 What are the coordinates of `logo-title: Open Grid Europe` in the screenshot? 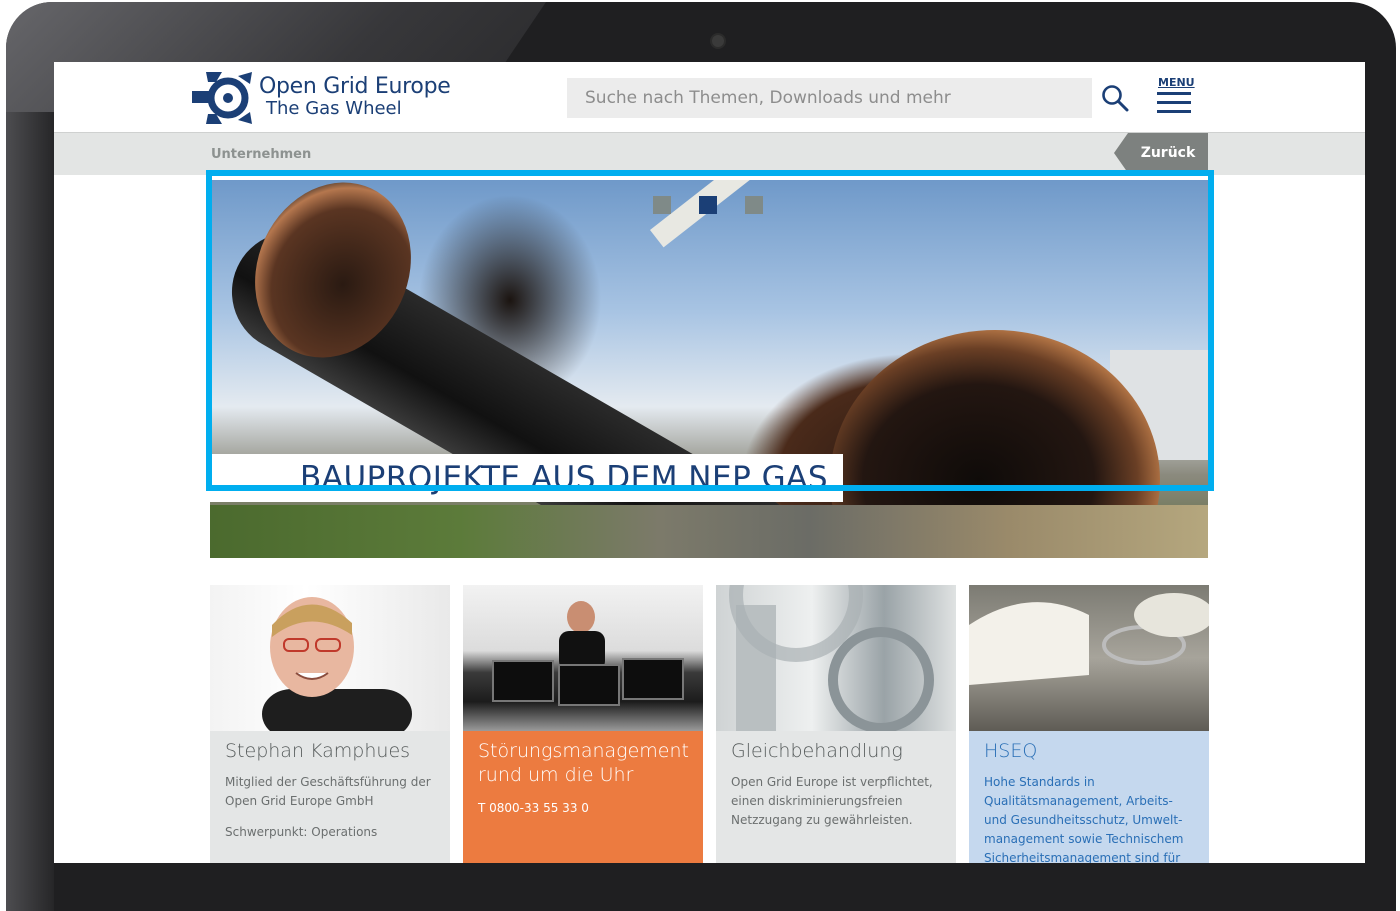 It's located at (355, 86).